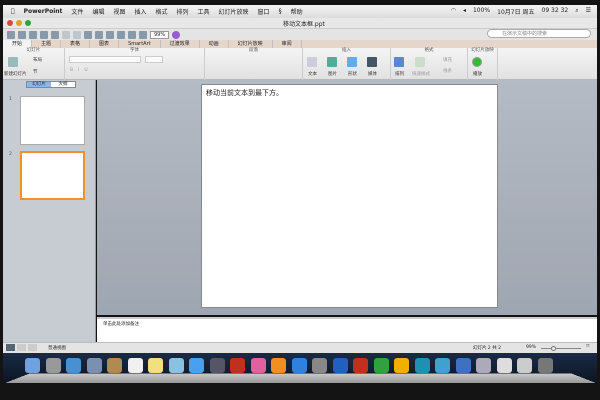 Image resolution: width=600 pixels, height=400 pixels. Describe the element at coordinates (119, 11) in the screenshot. I see `menu-view: 视图` at that location.